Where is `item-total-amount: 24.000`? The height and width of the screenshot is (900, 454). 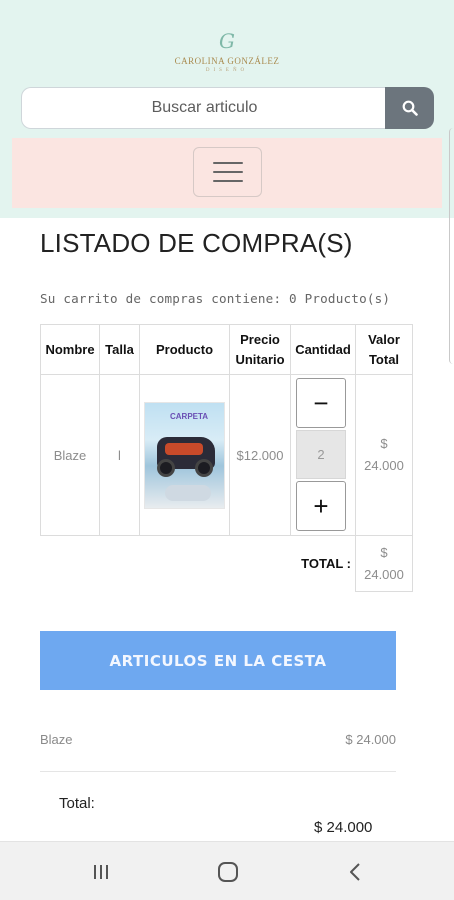
item-total-amount: 24.000 is located at coordinates (384, 465).